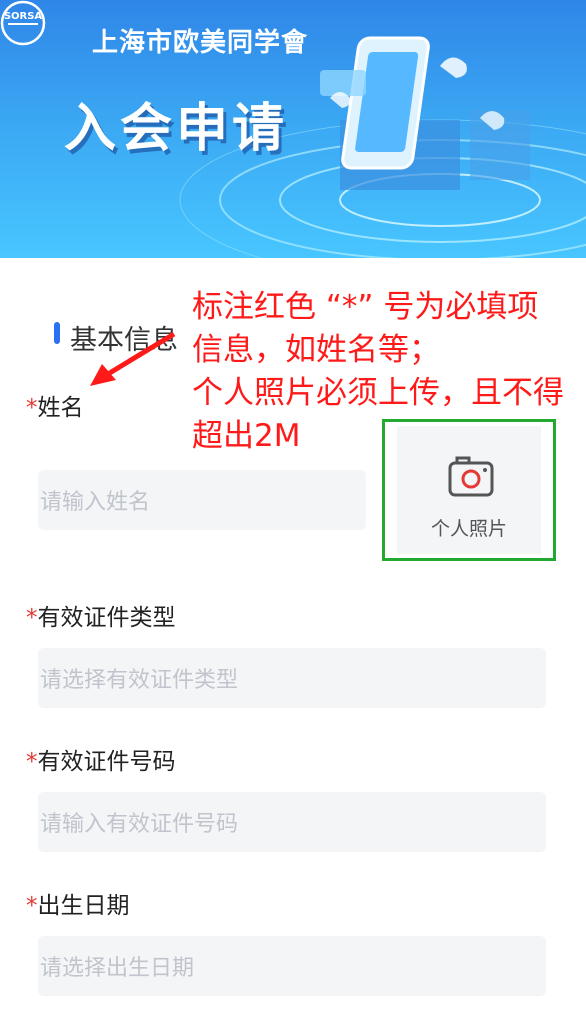 The image size is (586, 1014). Describe the element at coordinates (101, 618) in the screenshot. I see `id-type-label: *有效证件类型` at that location.